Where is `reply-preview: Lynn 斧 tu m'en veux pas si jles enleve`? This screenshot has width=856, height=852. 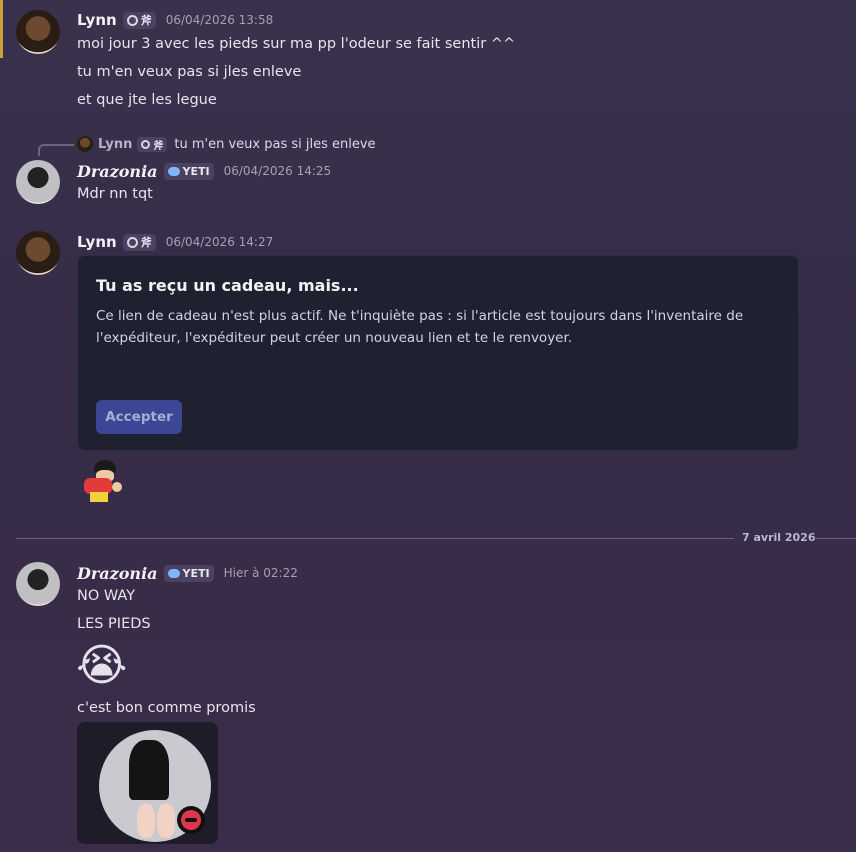 reply-preview: Lynn 斧 tu m'en veux pas si jles enleve is located at coordinates (226, 144).